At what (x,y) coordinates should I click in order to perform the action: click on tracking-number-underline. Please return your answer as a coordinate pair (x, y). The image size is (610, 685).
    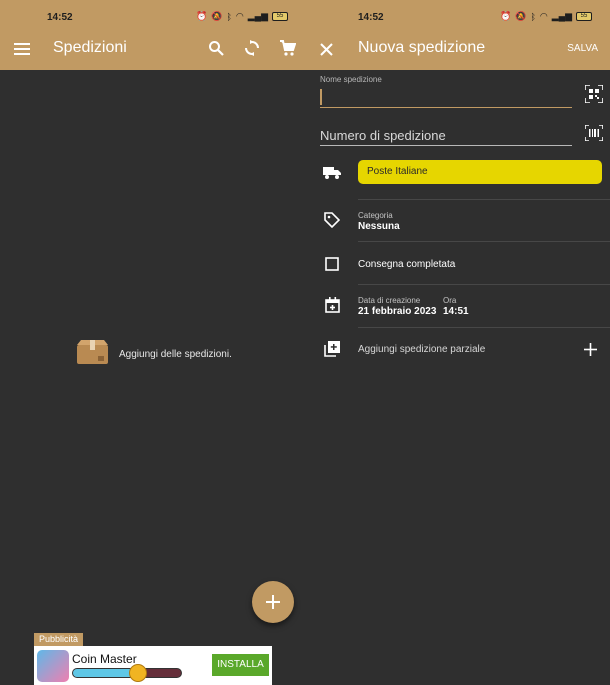
    Looking at the image, I should click on (446, 145).